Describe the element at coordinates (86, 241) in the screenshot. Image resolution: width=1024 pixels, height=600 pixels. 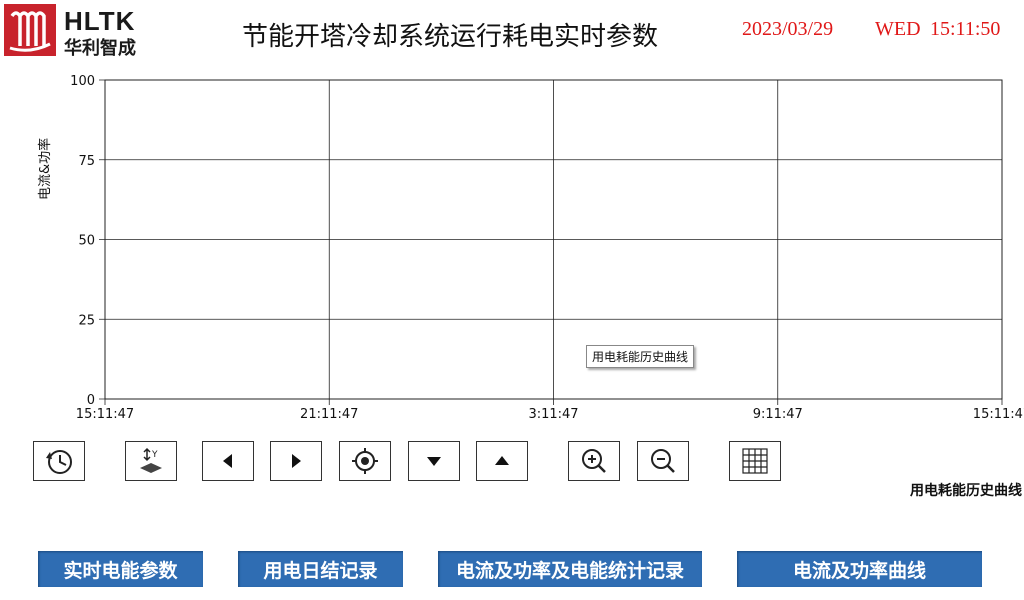
I see `y-tick-label: 50` at that location.